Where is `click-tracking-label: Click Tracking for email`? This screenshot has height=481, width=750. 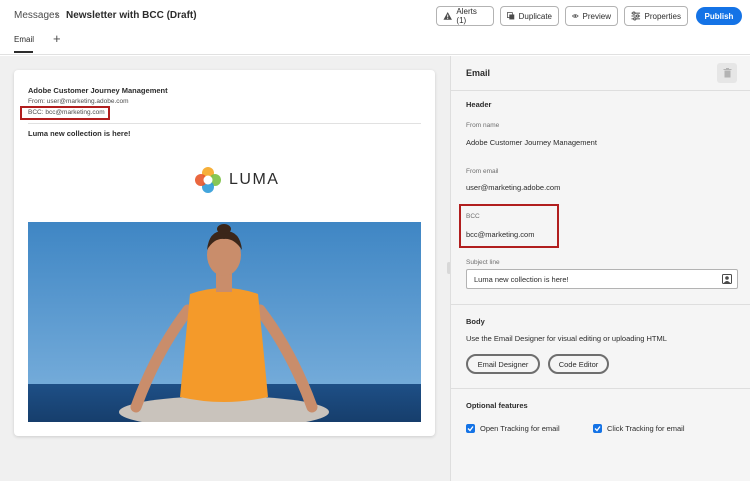 click-tracking-label: Click Tracking for email is located at coordinates (646, 428).